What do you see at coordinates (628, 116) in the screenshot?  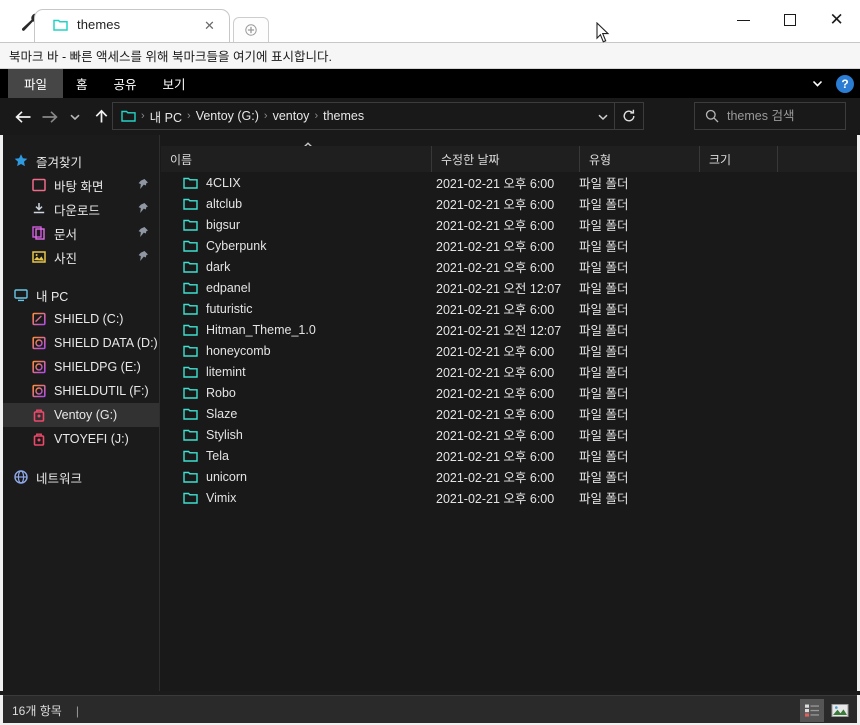 I see `refresh-icon` at bounding box center [628, 116].